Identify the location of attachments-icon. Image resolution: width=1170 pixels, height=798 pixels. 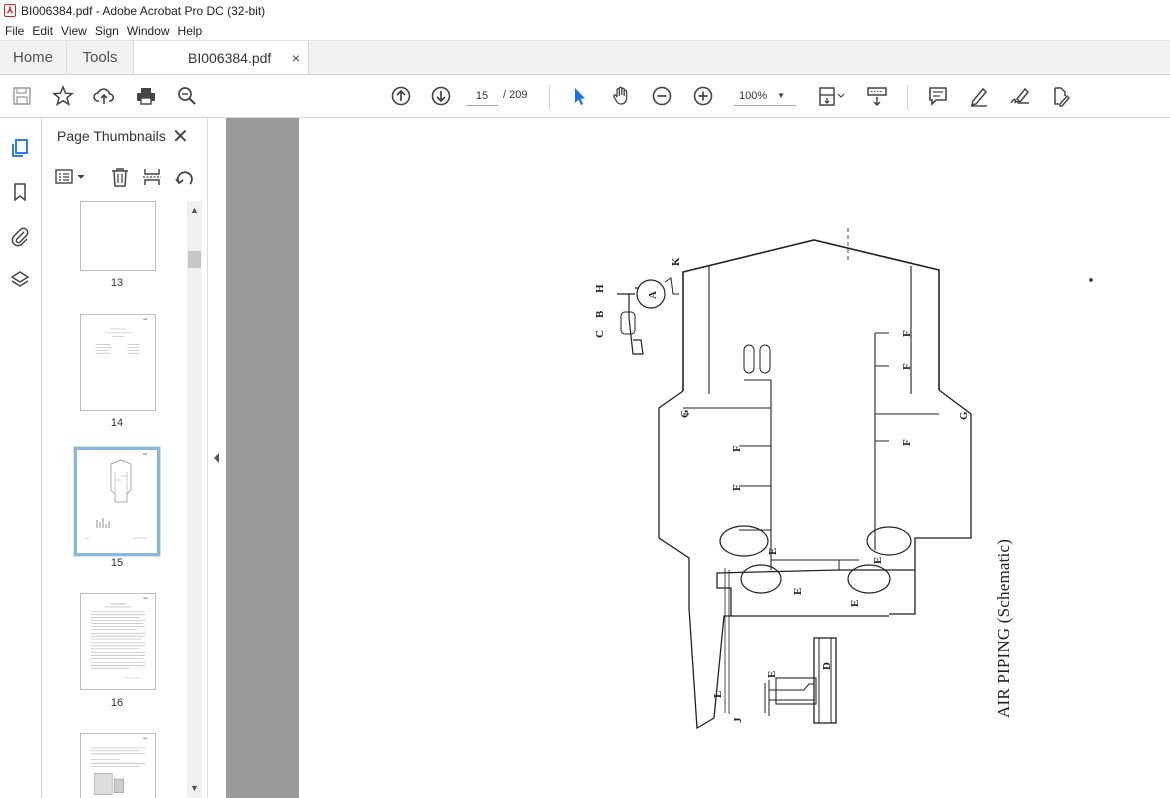
(20, 236).